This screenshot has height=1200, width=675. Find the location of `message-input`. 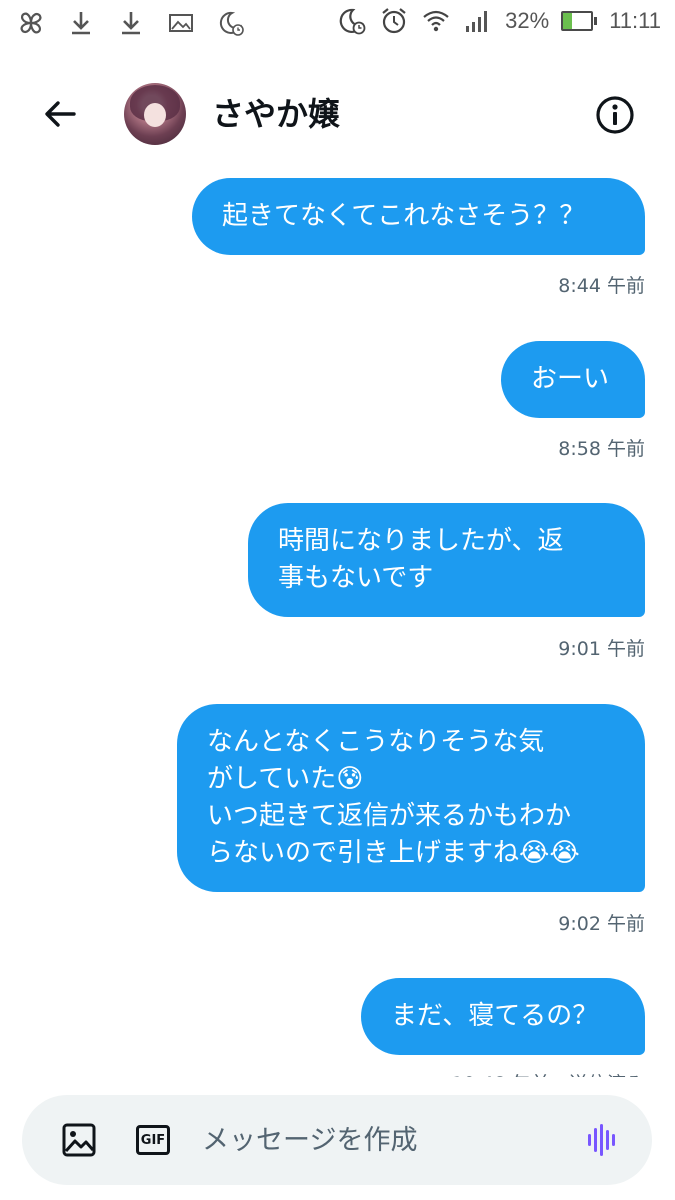

message-input is located at coordinates (387, 1140).